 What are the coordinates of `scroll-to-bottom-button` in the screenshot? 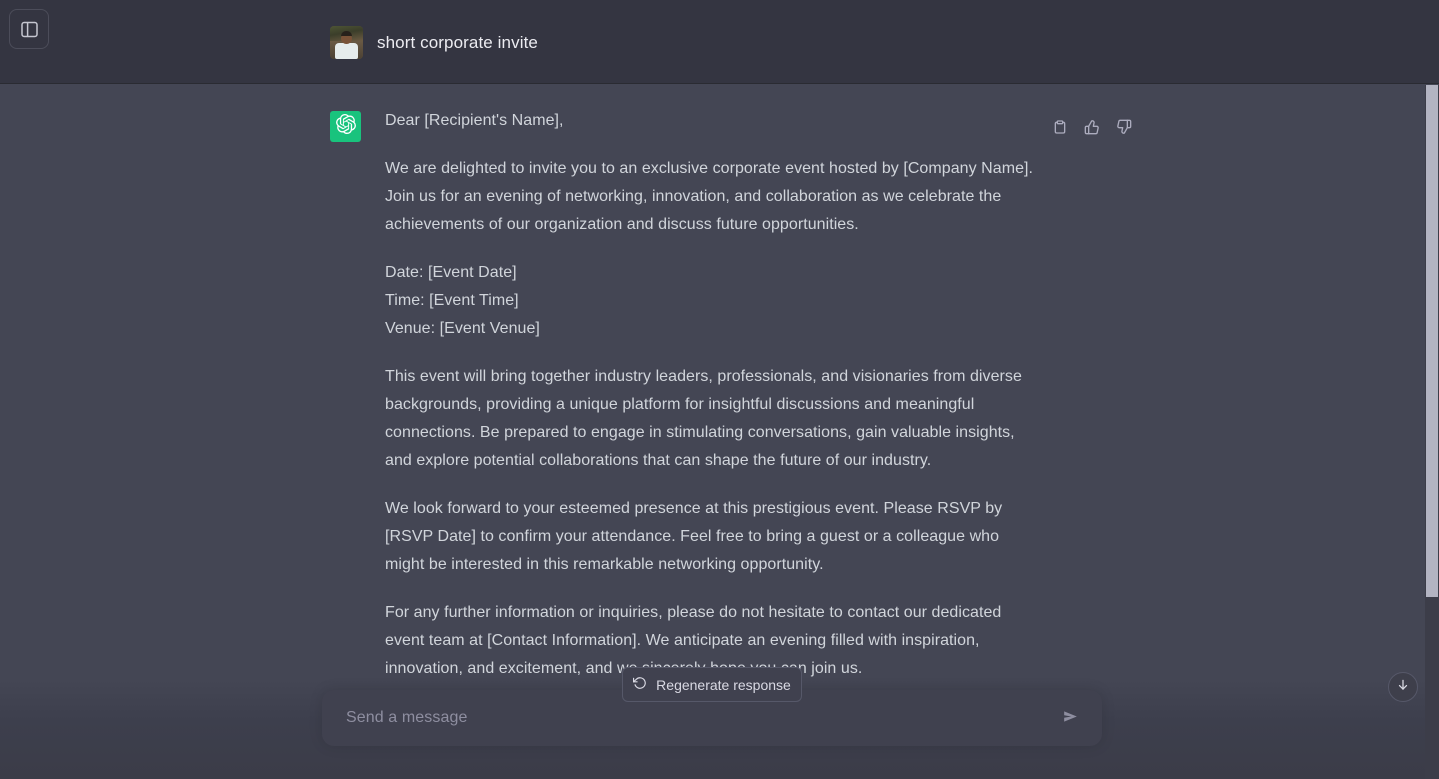 It's located at (1403, 687).